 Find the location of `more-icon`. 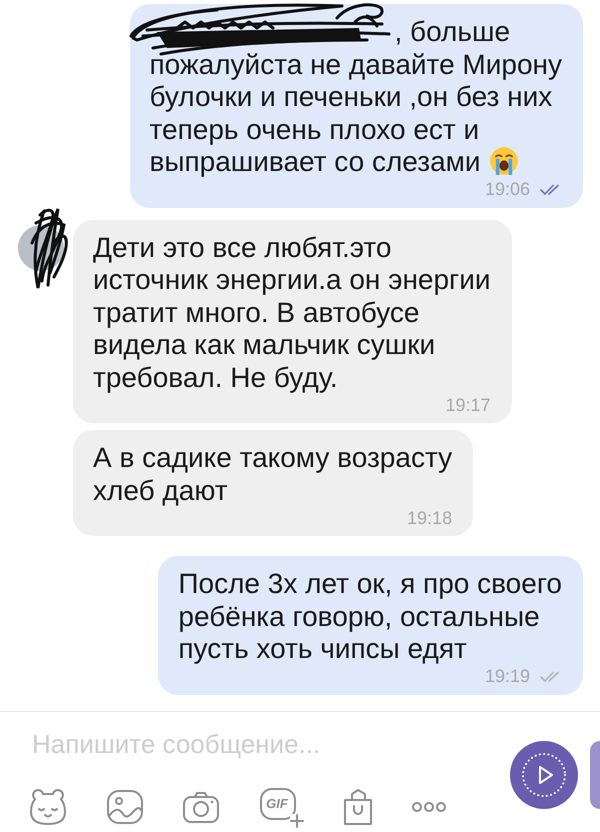

more-icon is located at coordinates (429, 807).